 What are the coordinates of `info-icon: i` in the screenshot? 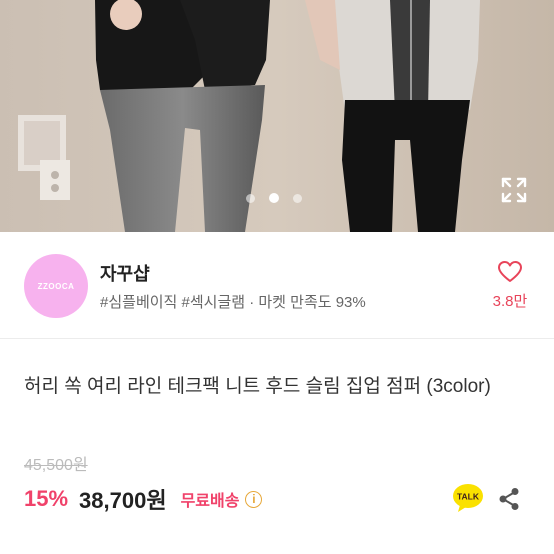 It's located at (254, 499).